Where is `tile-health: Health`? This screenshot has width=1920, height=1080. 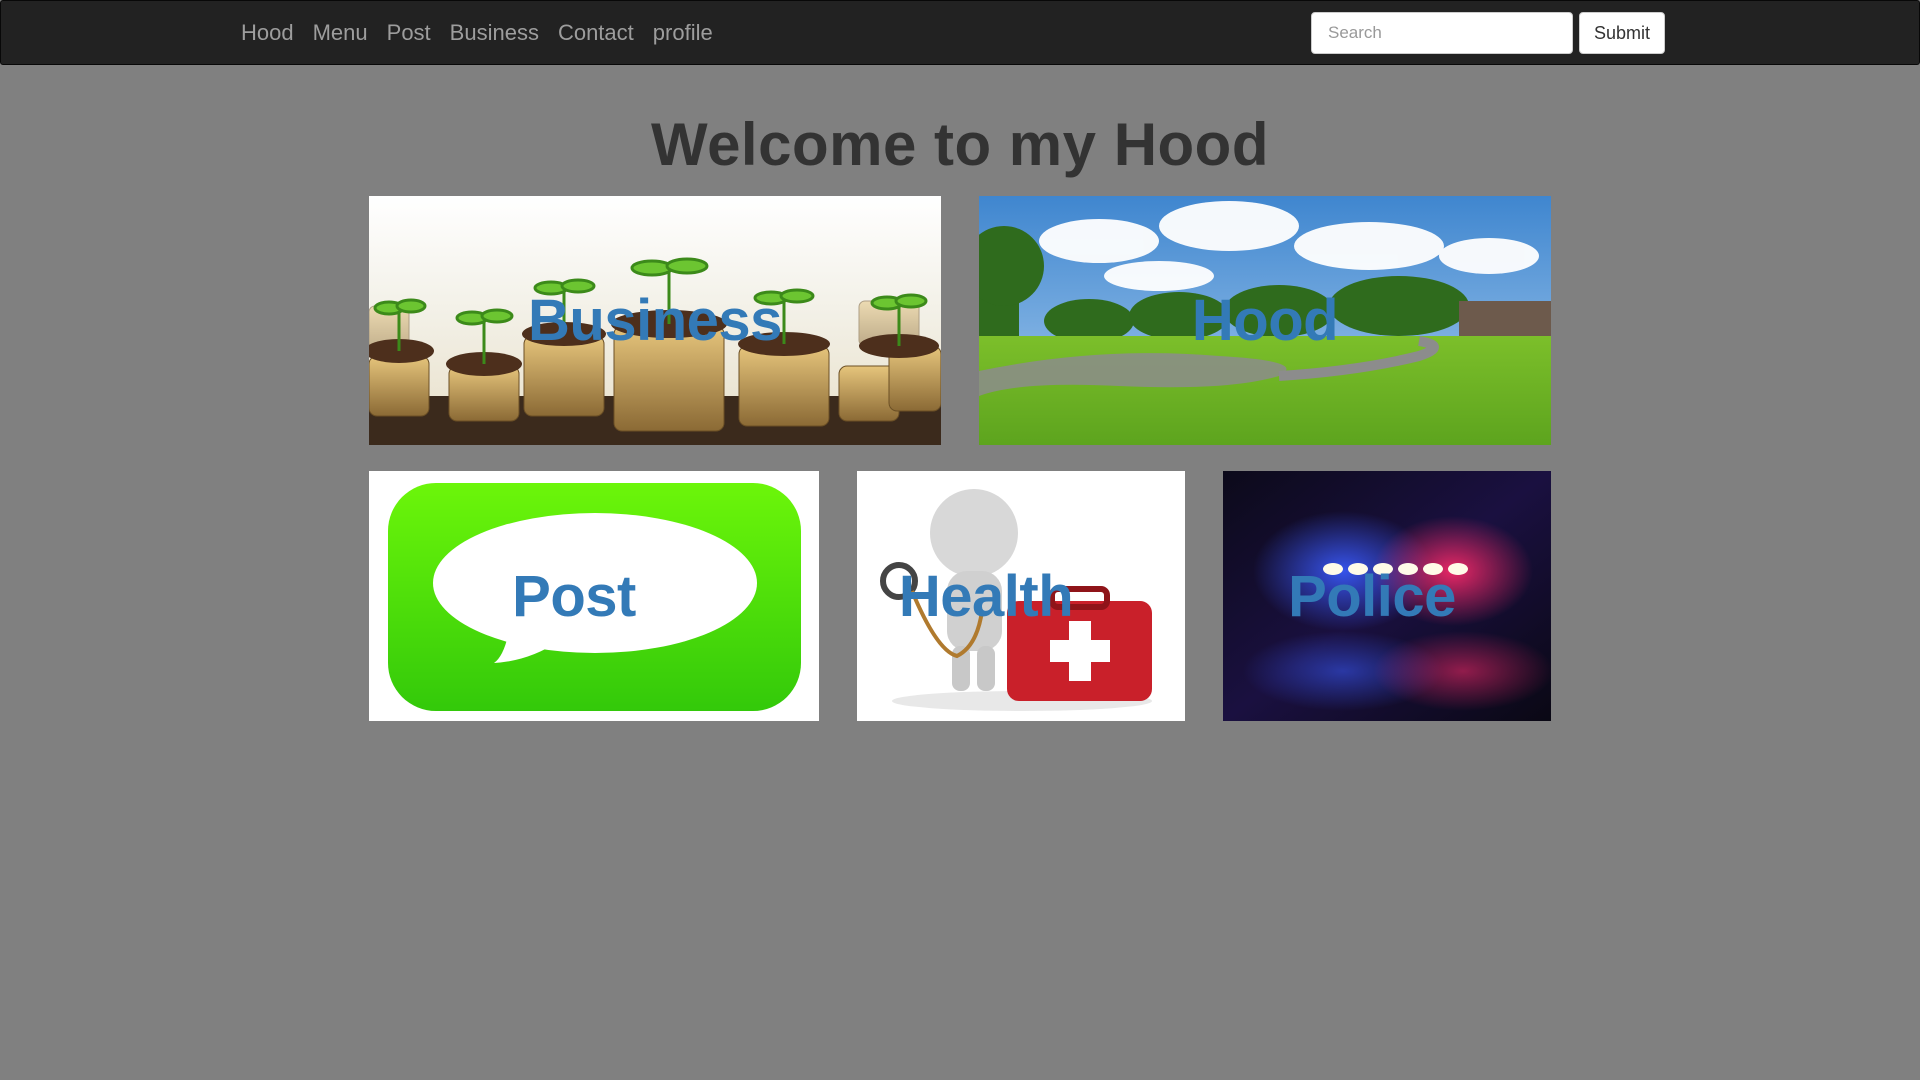
tile-health: Health is located at coordinates (1021, 596).